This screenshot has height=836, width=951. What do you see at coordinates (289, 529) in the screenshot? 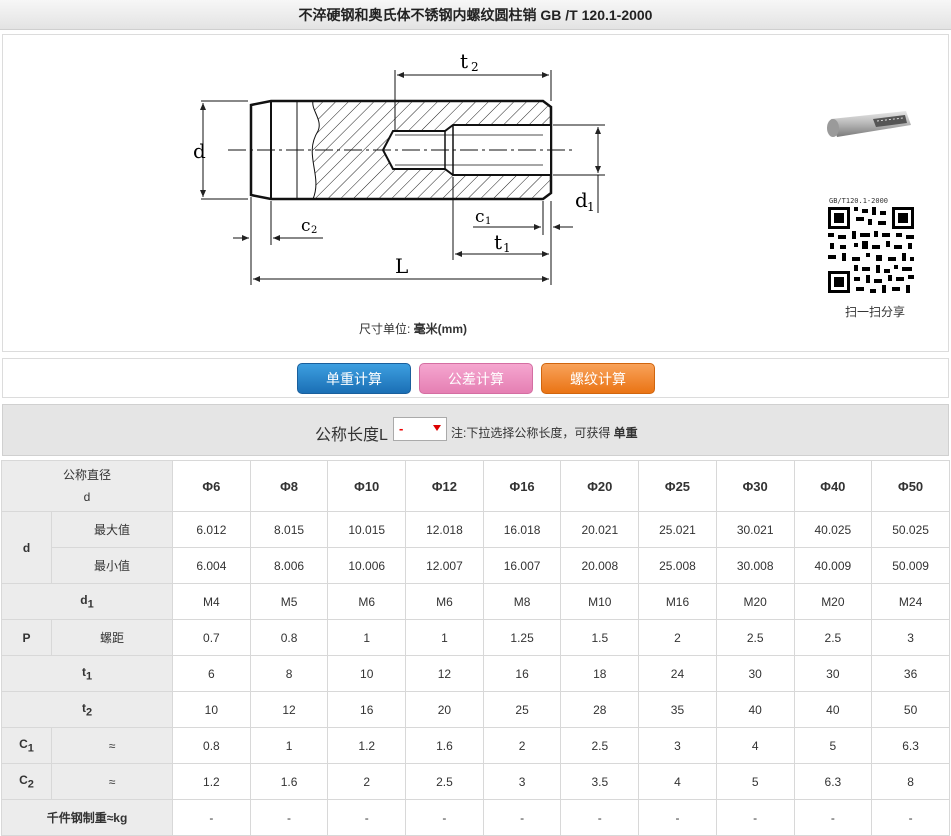
I see `table-cell: 8.015` at bounding box center [289, 529].